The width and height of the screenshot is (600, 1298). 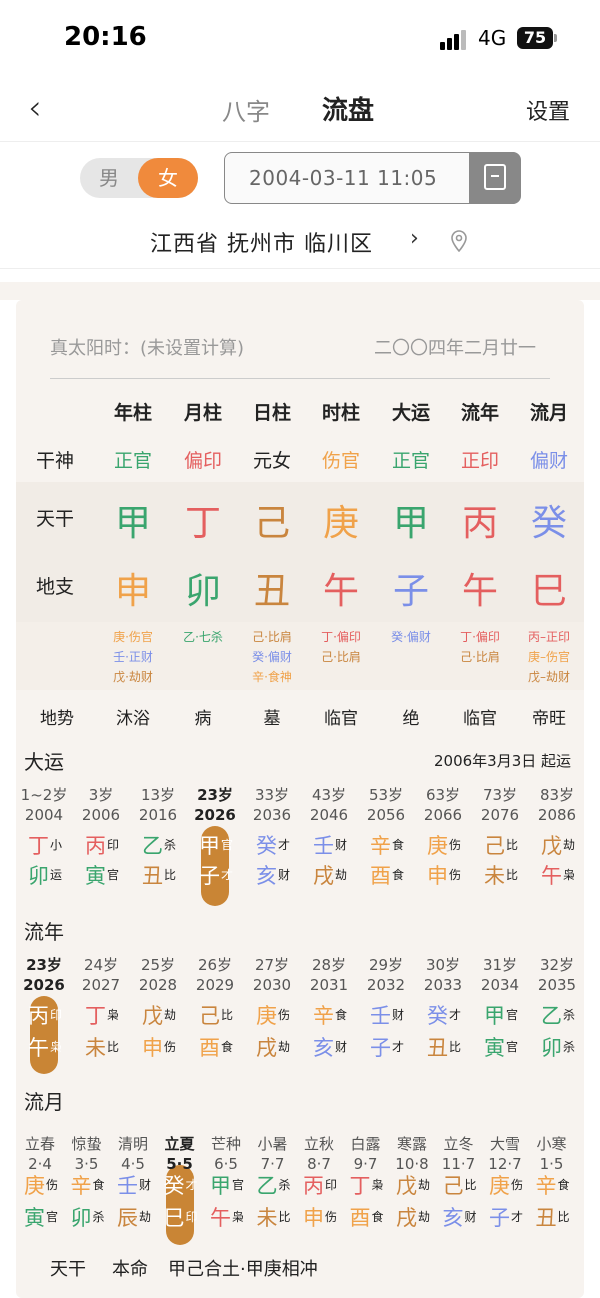 What do you see at coordinates (340, 523) in the screenshot?
I see `tiangan-cell: 庚` at bounding box center [340, 523].